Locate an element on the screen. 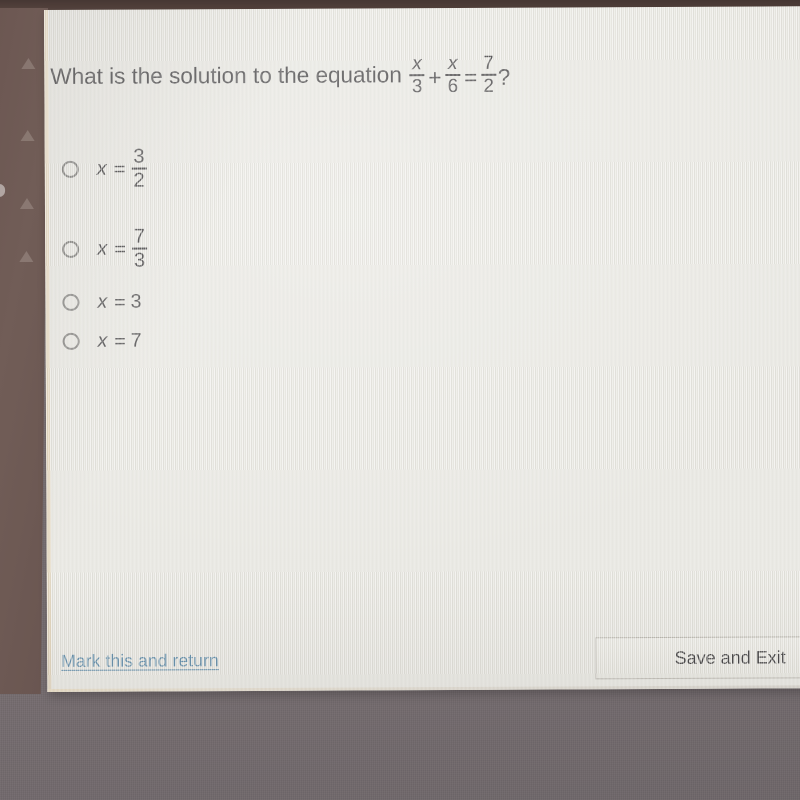  option-3-variable: x is located at coordinates (102, 340).